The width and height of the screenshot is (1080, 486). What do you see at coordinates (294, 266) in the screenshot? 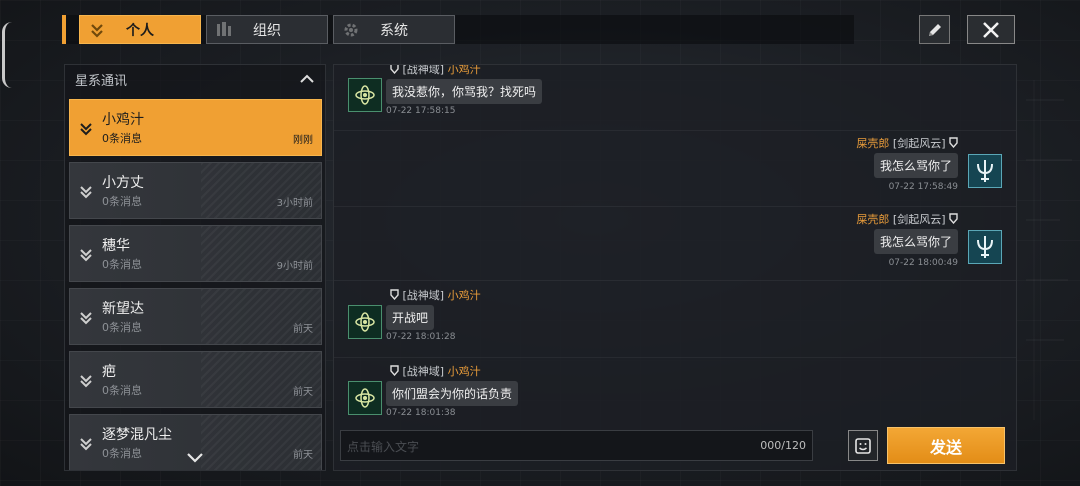
I see `contact-time: 9小时前` at bounding box center [294, 266].